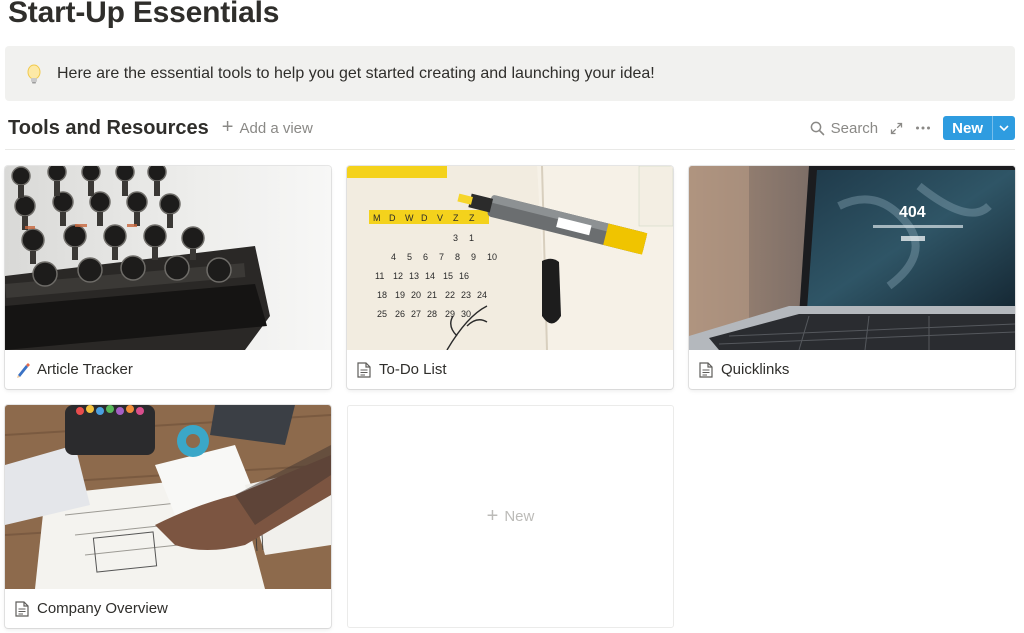 Image resolution: width=1024 pixels, height=633 pixels. What do you see at coordinates (817, 128) in the screenshot?
I see `search-icon` at bounding box center [817, 128].